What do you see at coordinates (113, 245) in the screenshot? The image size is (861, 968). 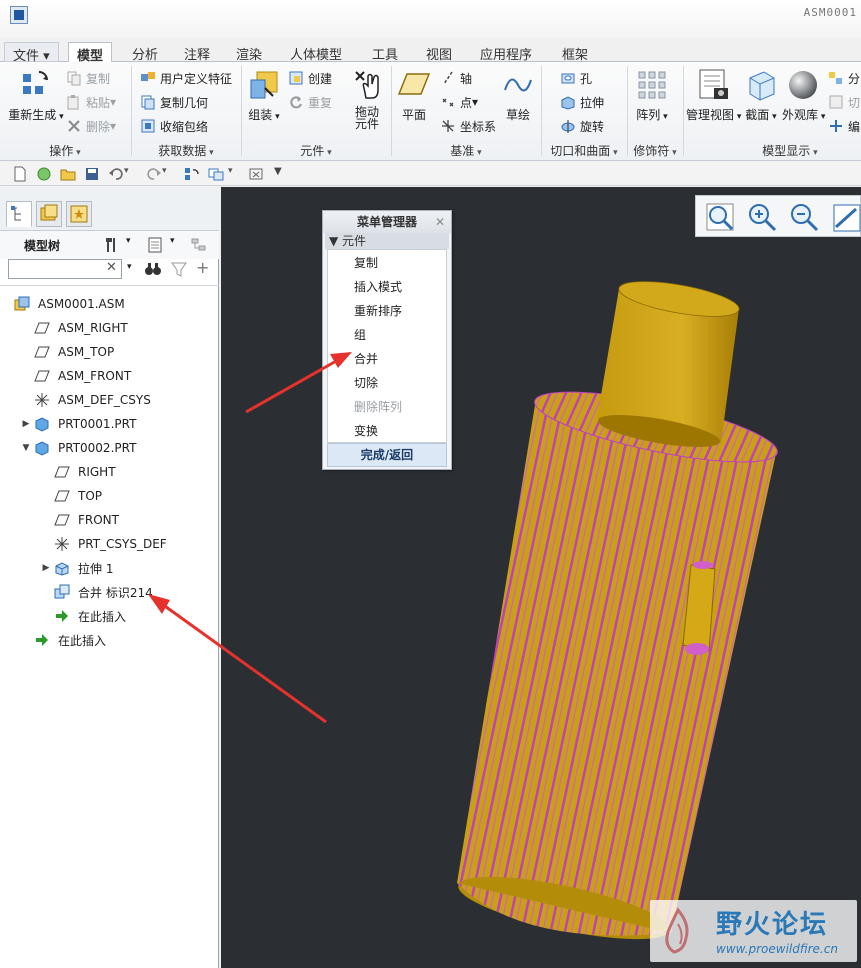 I see `settings-tools-icon` at bounding box center [113, 245].